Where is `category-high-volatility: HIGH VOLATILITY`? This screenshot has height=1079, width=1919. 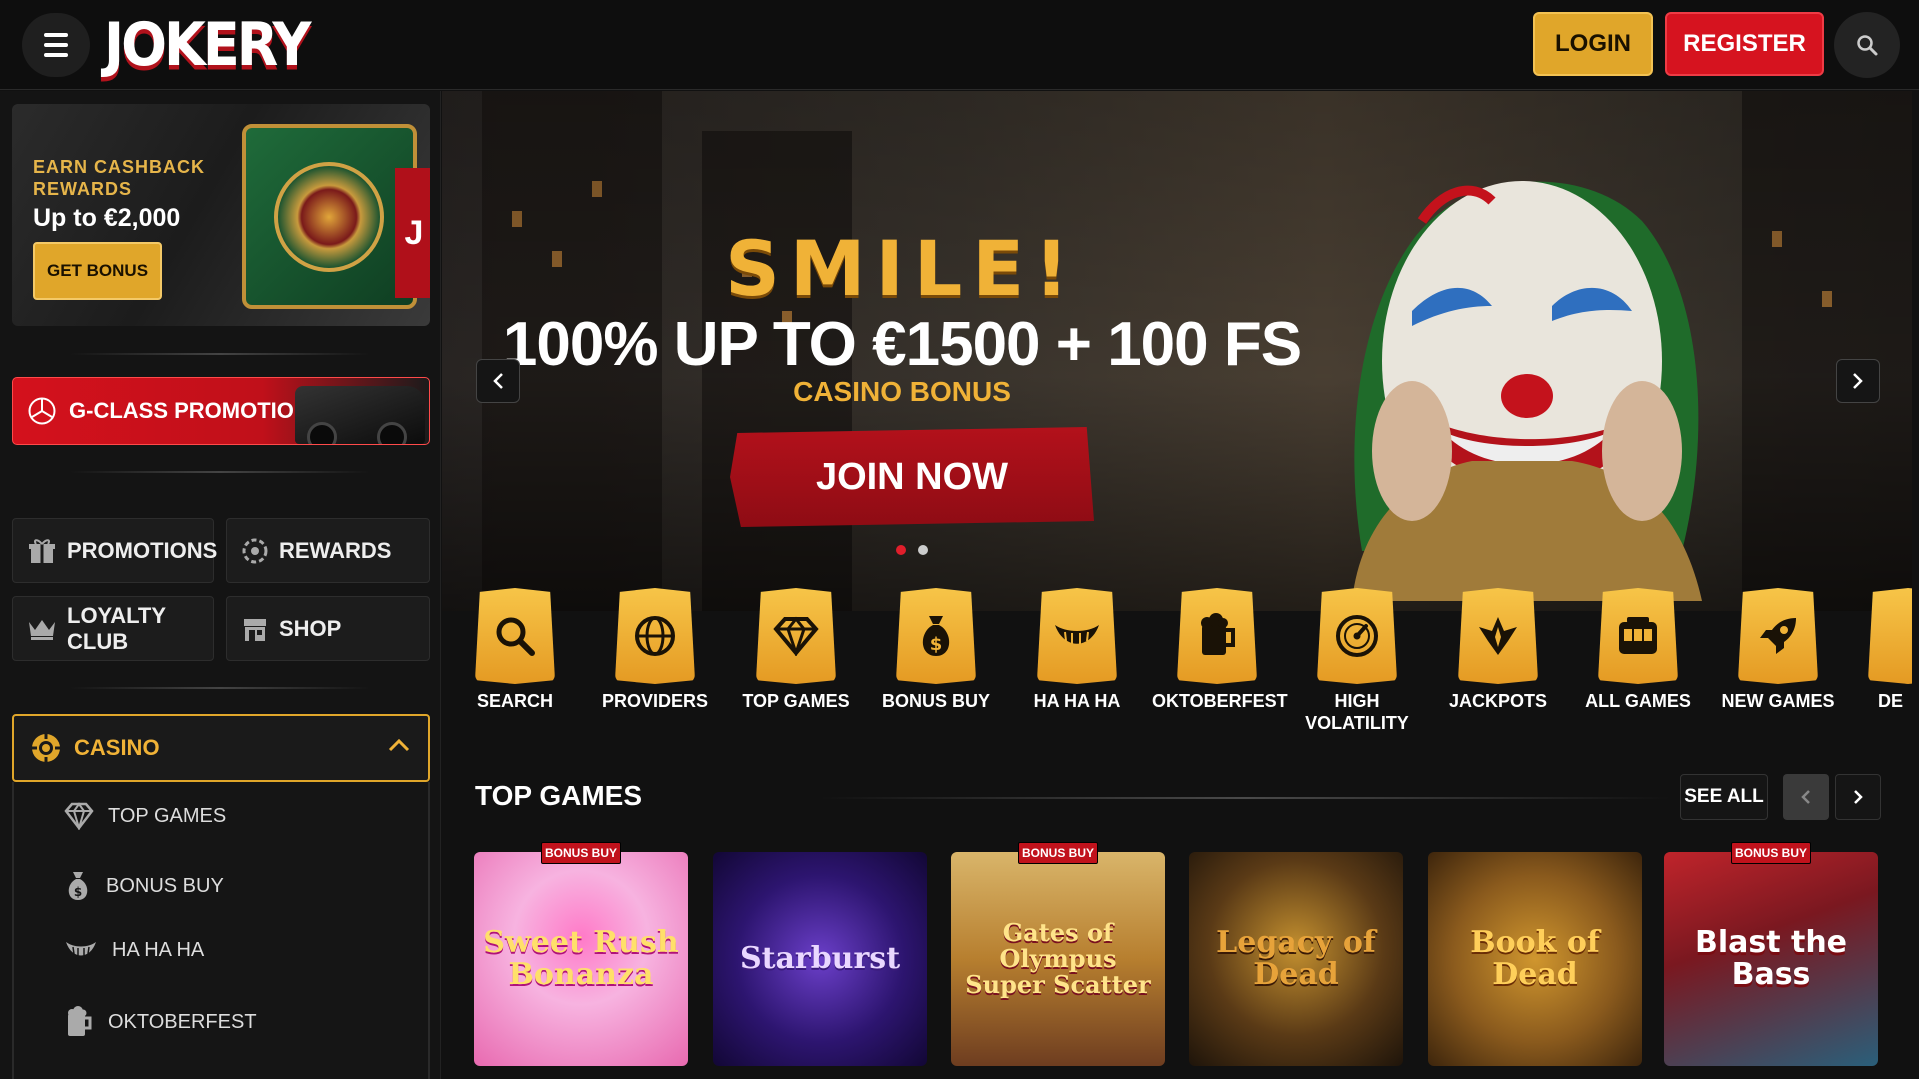
category-high-volatility: HIGH VOLATILITY is located at coordinates (1357, 661).